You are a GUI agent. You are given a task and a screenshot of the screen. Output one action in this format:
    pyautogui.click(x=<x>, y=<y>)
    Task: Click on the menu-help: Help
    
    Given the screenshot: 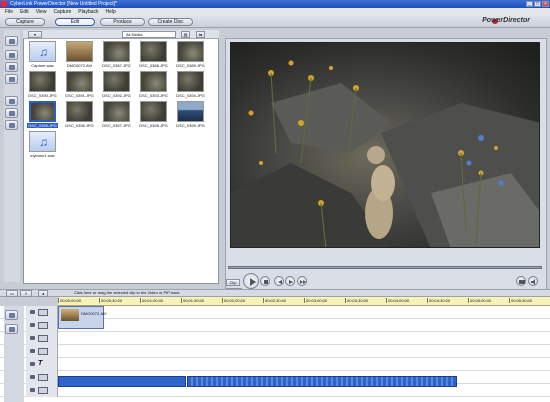 What is the action you would take?
    pyautogui.click(x=111, y=12)
    